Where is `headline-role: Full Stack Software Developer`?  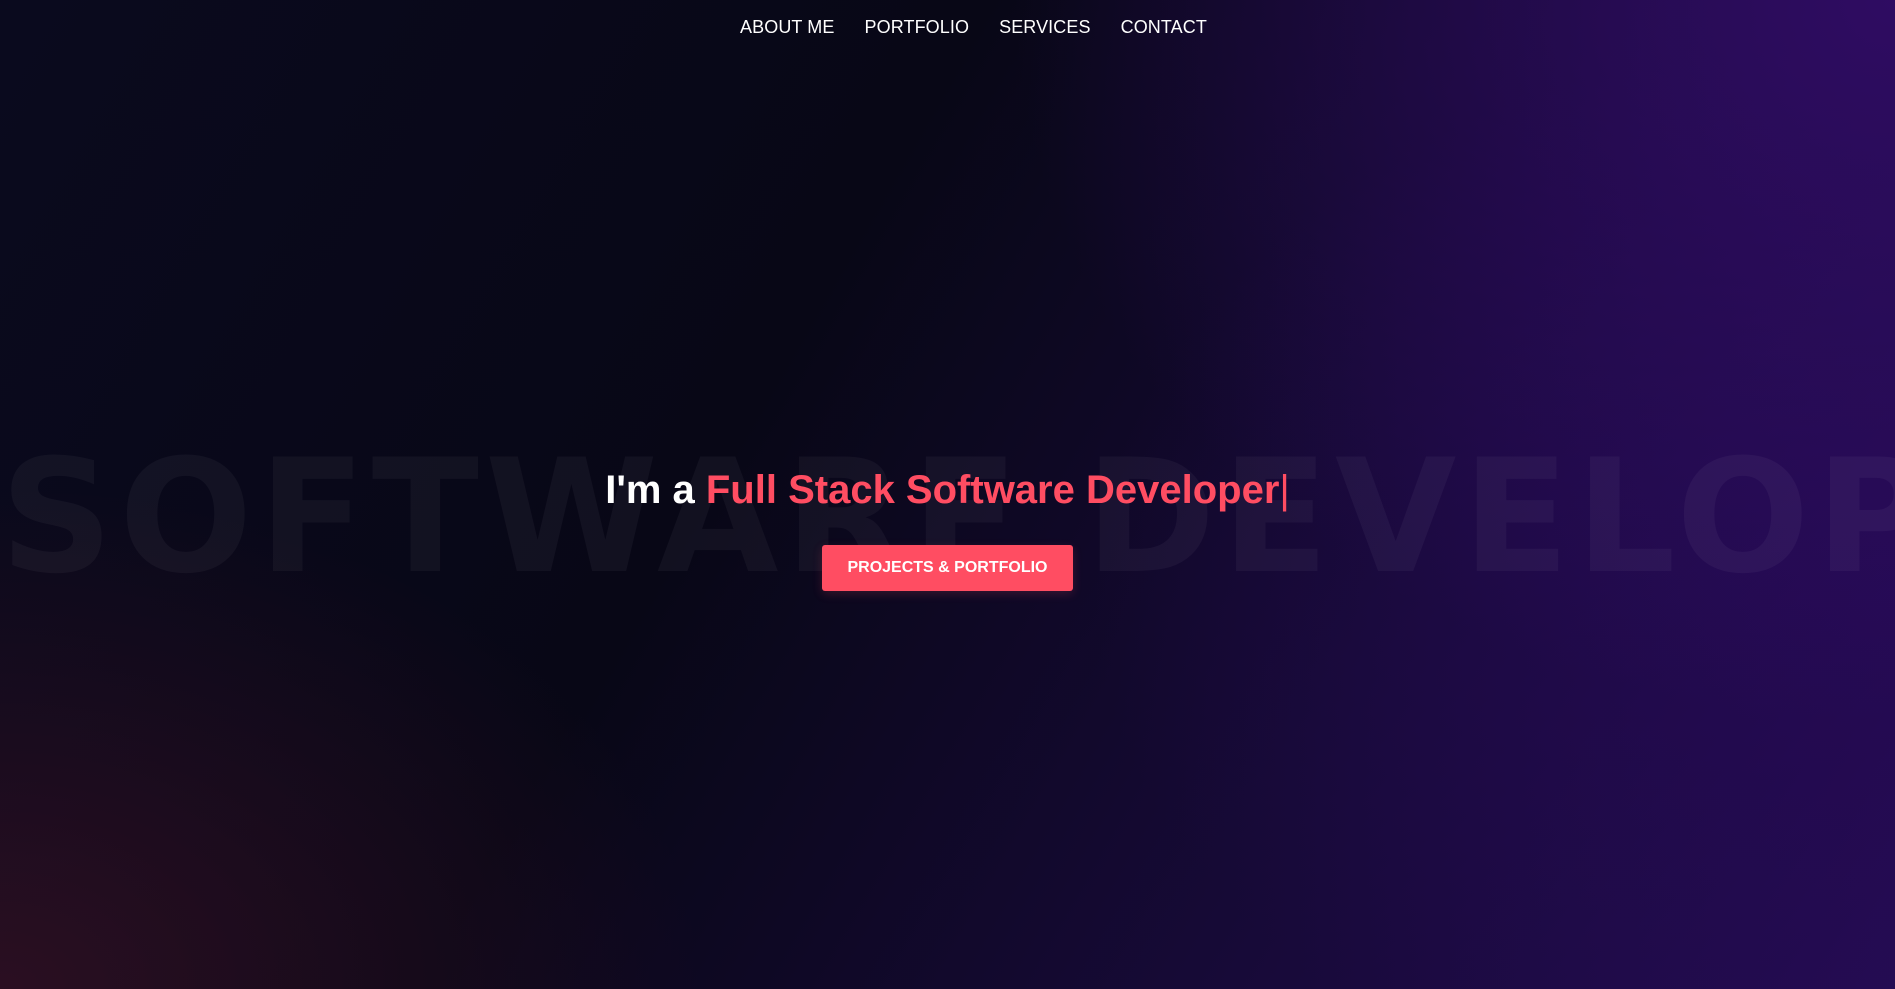 headline-role: Full Stack Software Developer is located at coordinates (992, 490).